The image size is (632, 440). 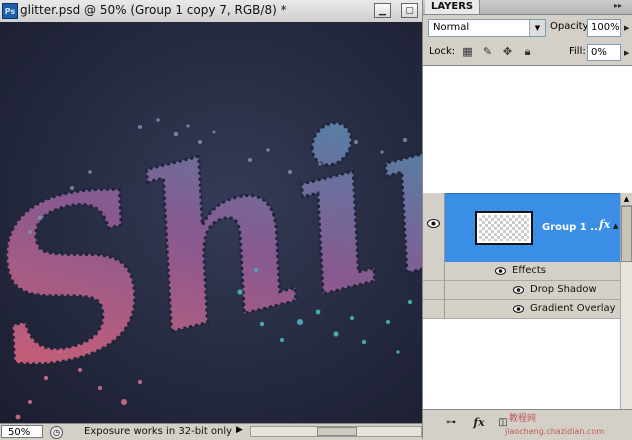 What do you see at coordinates (56, 432) in the screenshot?
I see `status-info-icon: ◷` at bounding box center [56, 432].